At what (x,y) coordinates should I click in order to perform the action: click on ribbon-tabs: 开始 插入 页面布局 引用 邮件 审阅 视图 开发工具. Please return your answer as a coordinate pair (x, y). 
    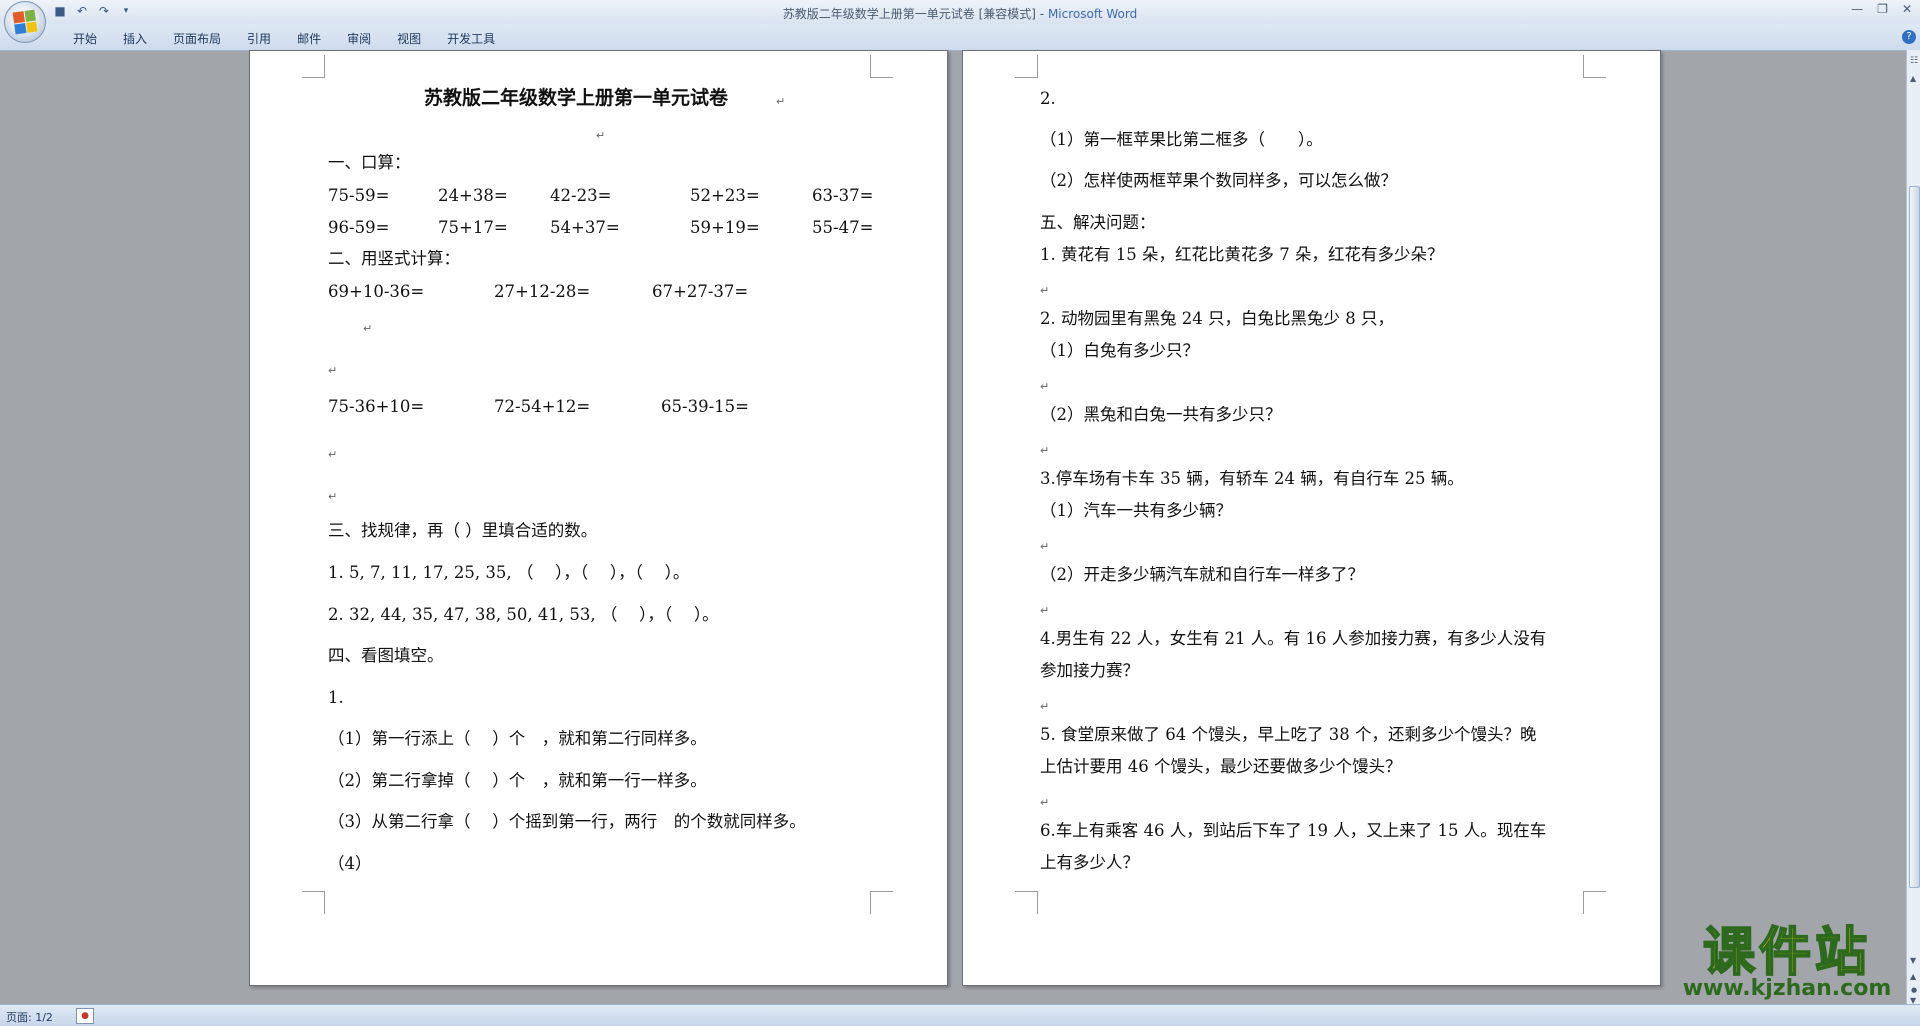
    Looking at the image, I should click on (284, 38).